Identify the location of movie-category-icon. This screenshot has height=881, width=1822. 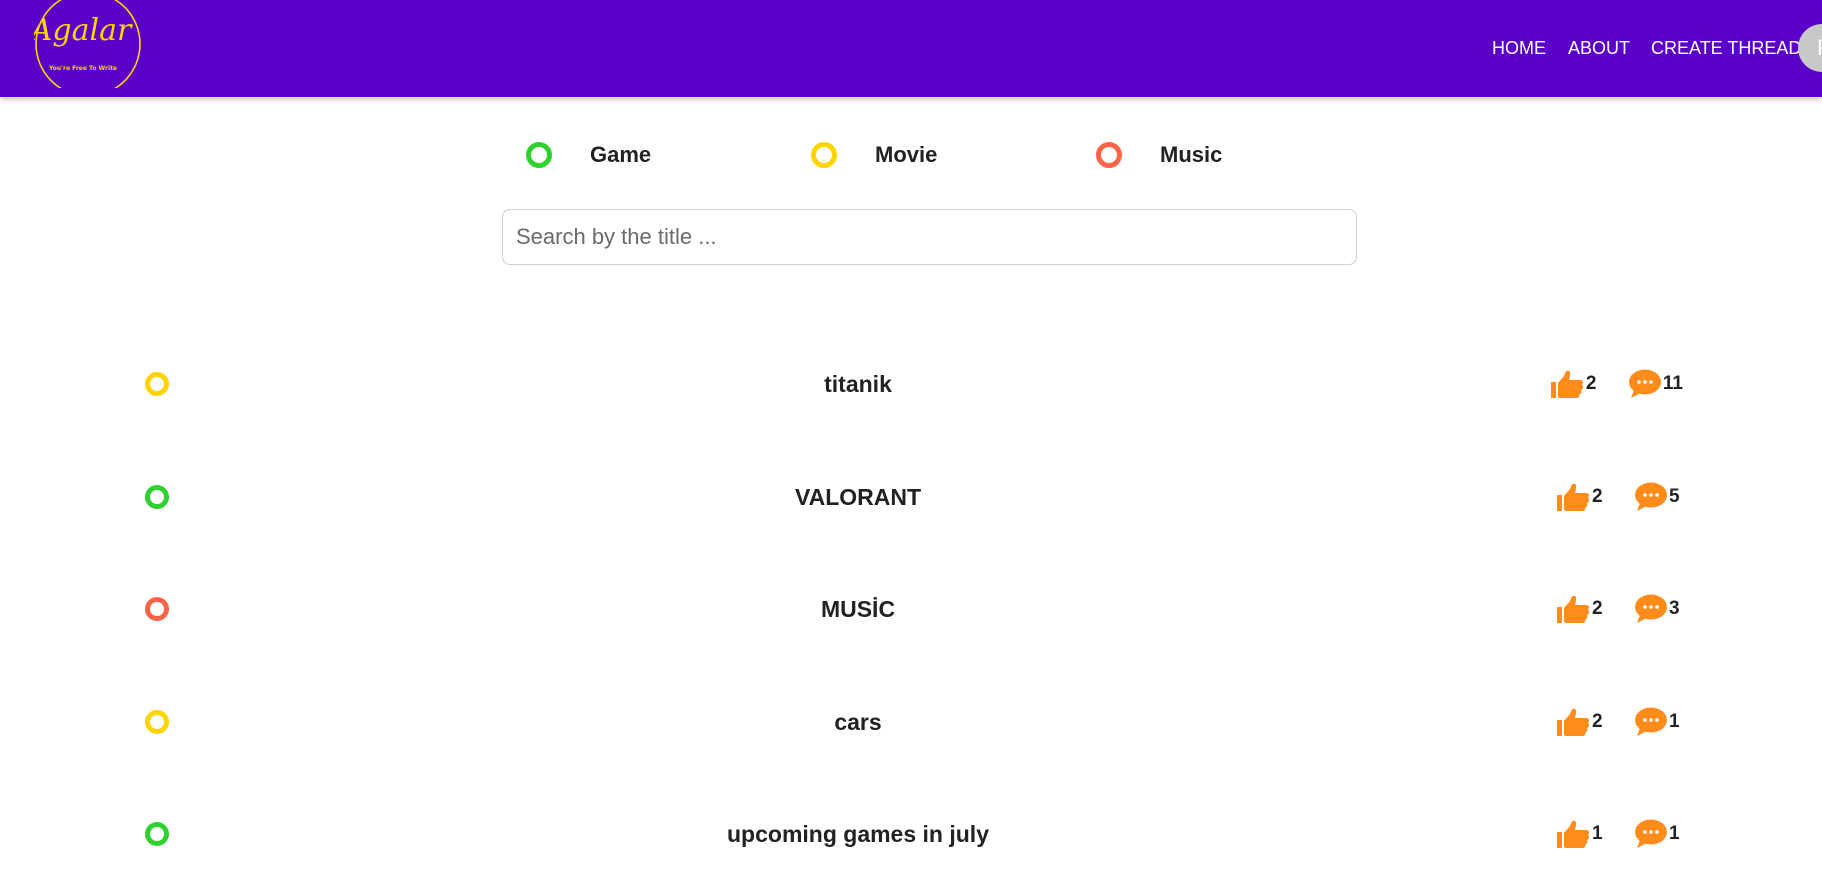
(824, 155).